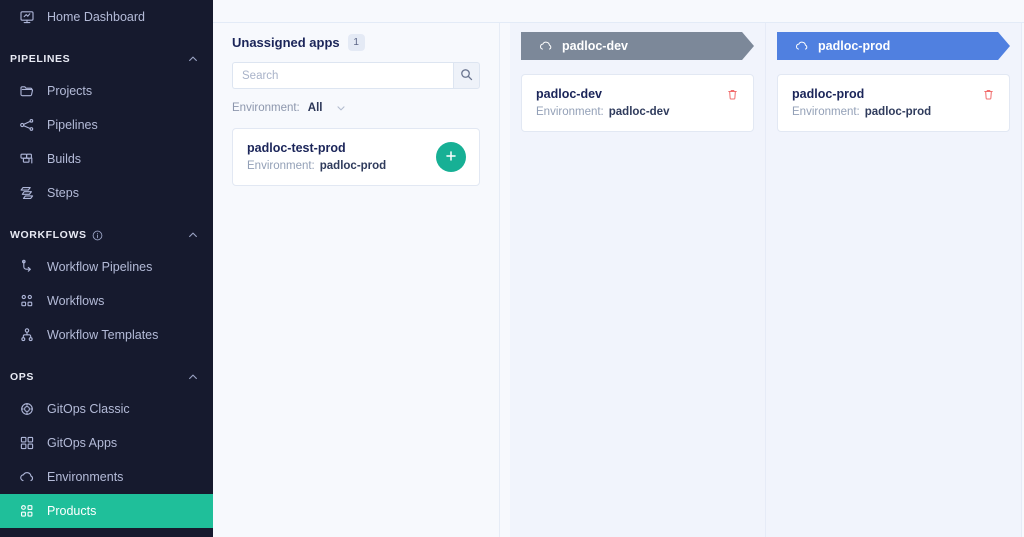 This screenshot has height=537, width=1024. I want to click on unassigned-app-card: padloc-test-prod Environment: padloc-prod, so click(356, 157).